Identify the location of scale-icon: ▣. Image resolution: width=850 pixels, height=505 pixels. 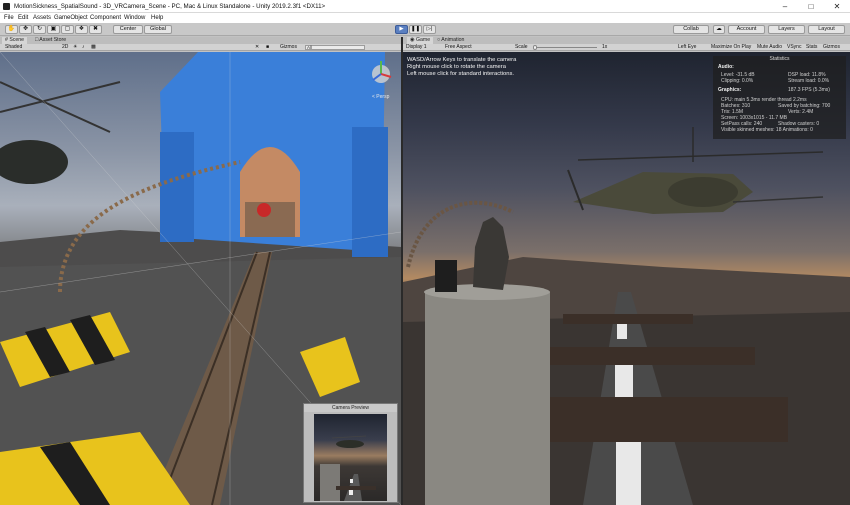
(53, 29).